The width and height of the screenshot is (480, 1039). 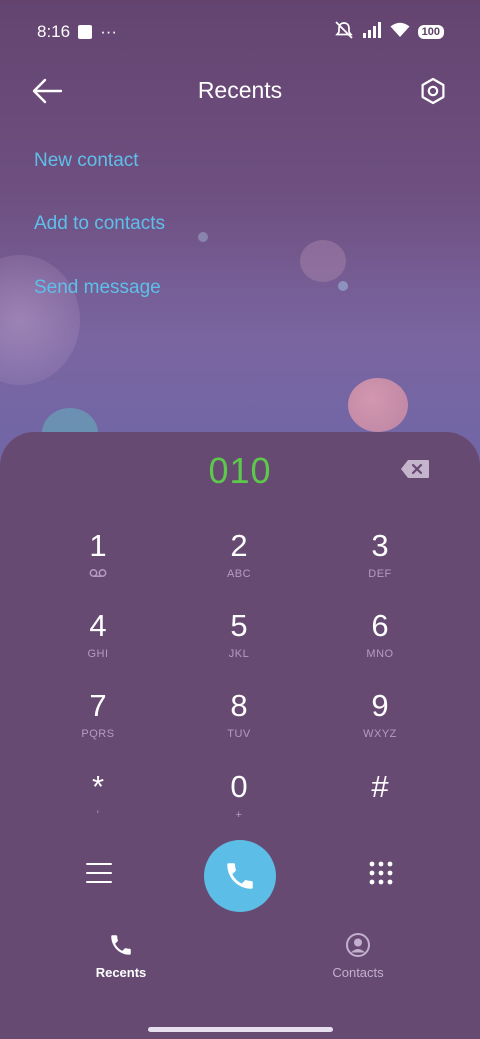 I want to click on key-4: 4 GHI, so click(x=98, y=643).